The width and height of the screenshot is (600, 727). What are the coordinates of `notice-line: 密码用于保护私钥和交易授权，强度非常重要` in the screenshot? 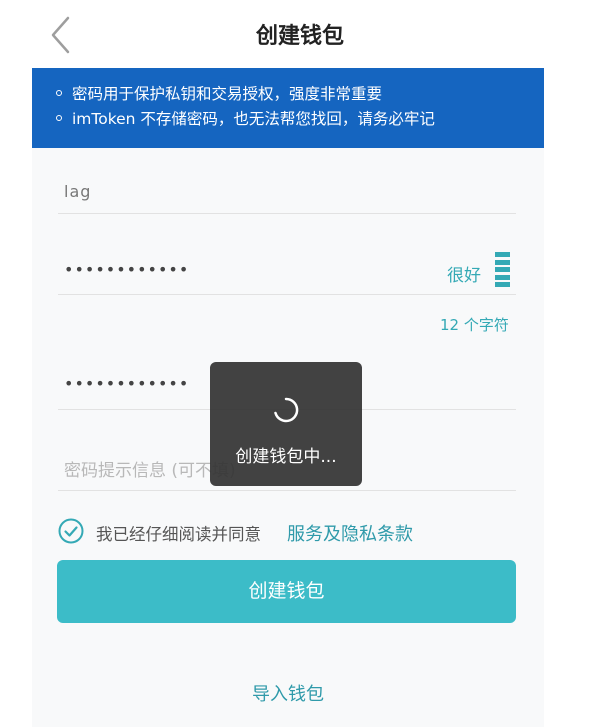 It's located at (300, 94).